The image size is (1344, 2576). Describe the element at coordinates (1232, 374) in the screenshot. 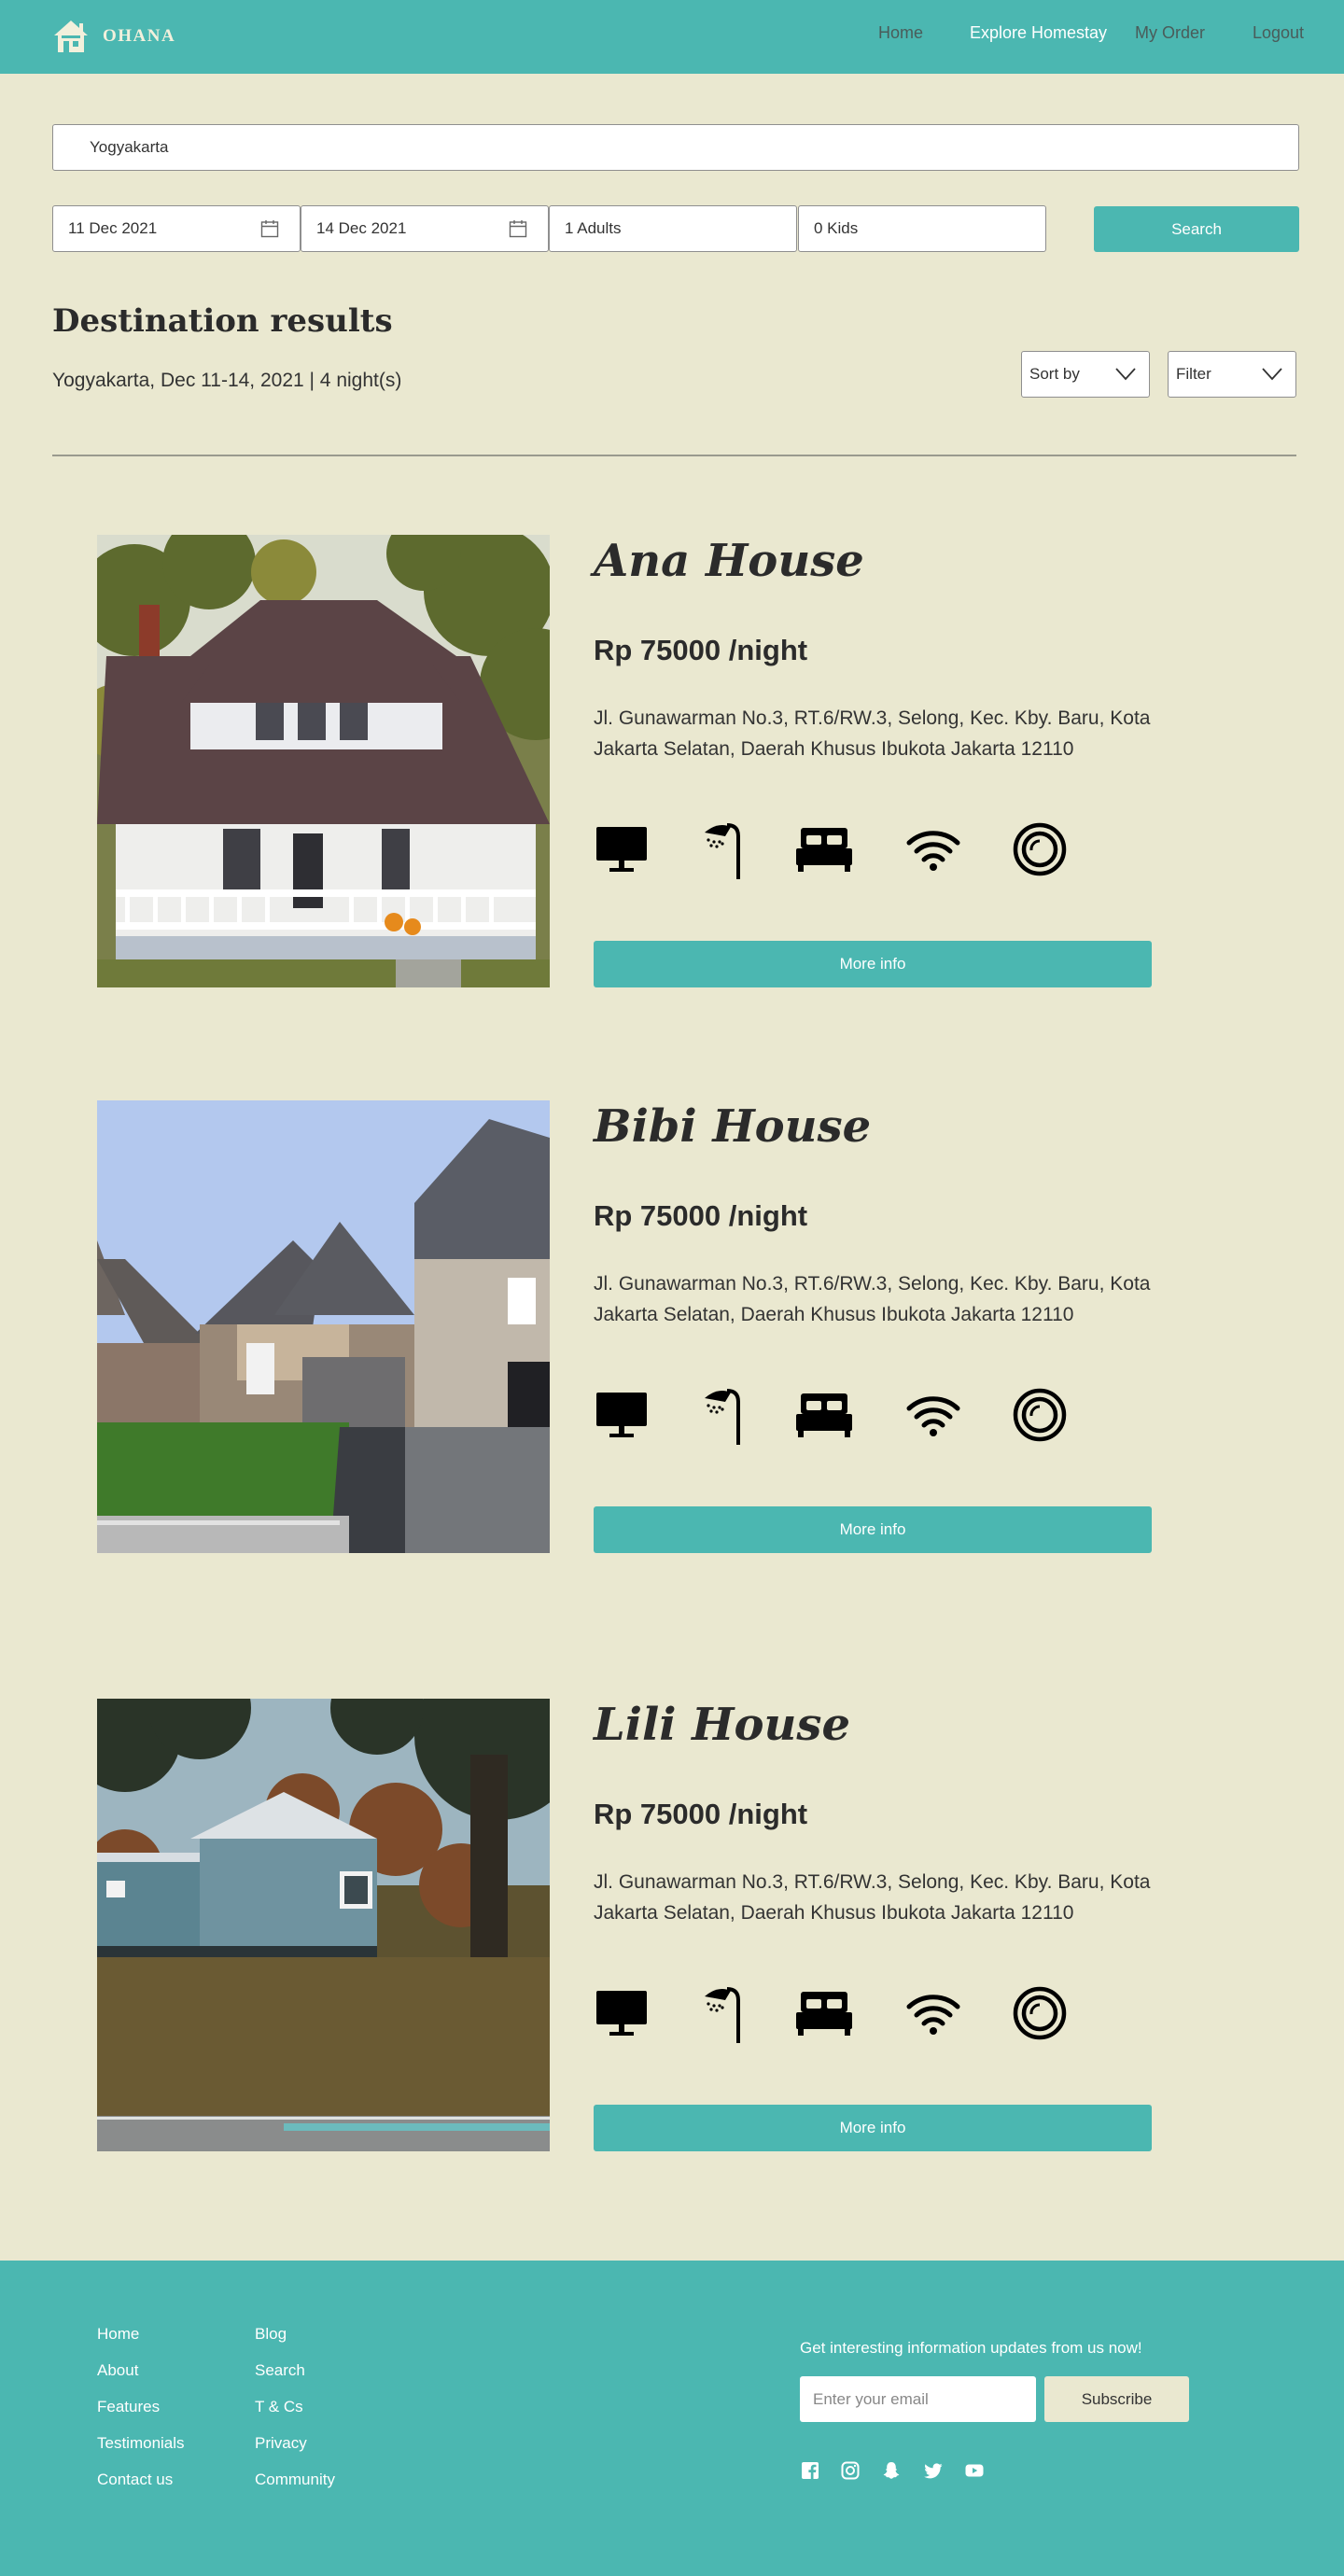

I see `filter-dropdown: Filter` at that location.